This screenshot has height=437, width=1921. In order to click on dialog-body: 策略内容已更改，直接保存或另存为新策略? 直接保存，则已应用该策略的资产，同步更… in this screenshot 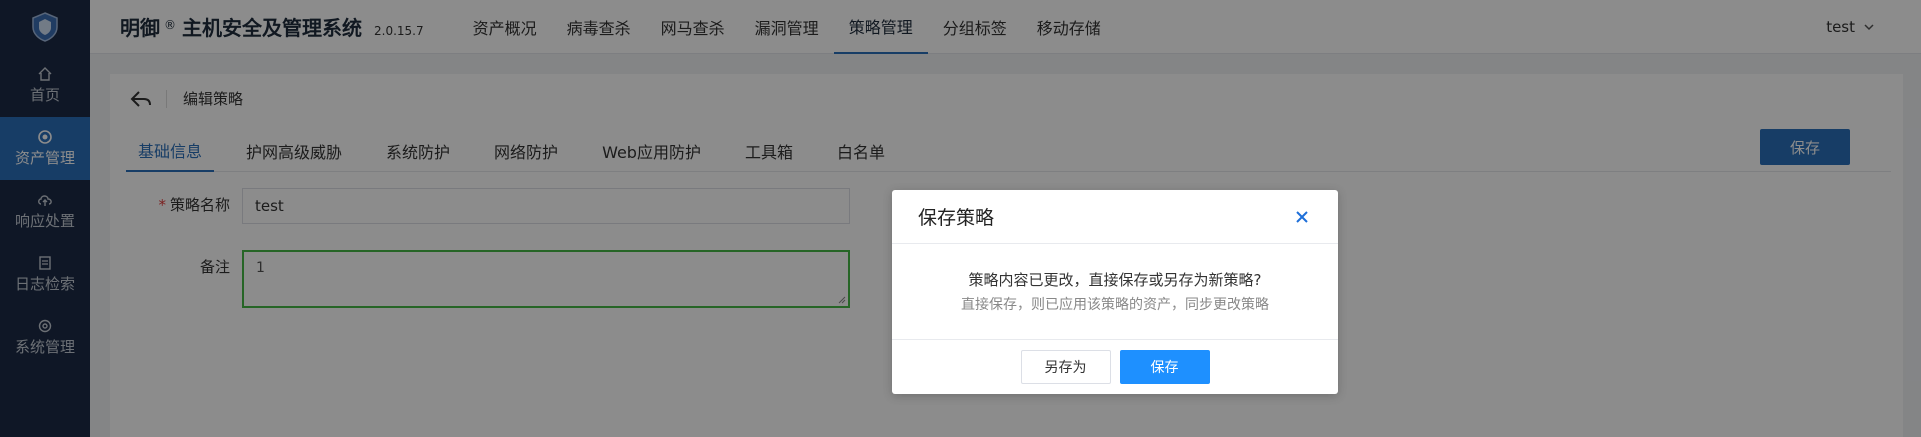, I will do `click(1115, 292)`.